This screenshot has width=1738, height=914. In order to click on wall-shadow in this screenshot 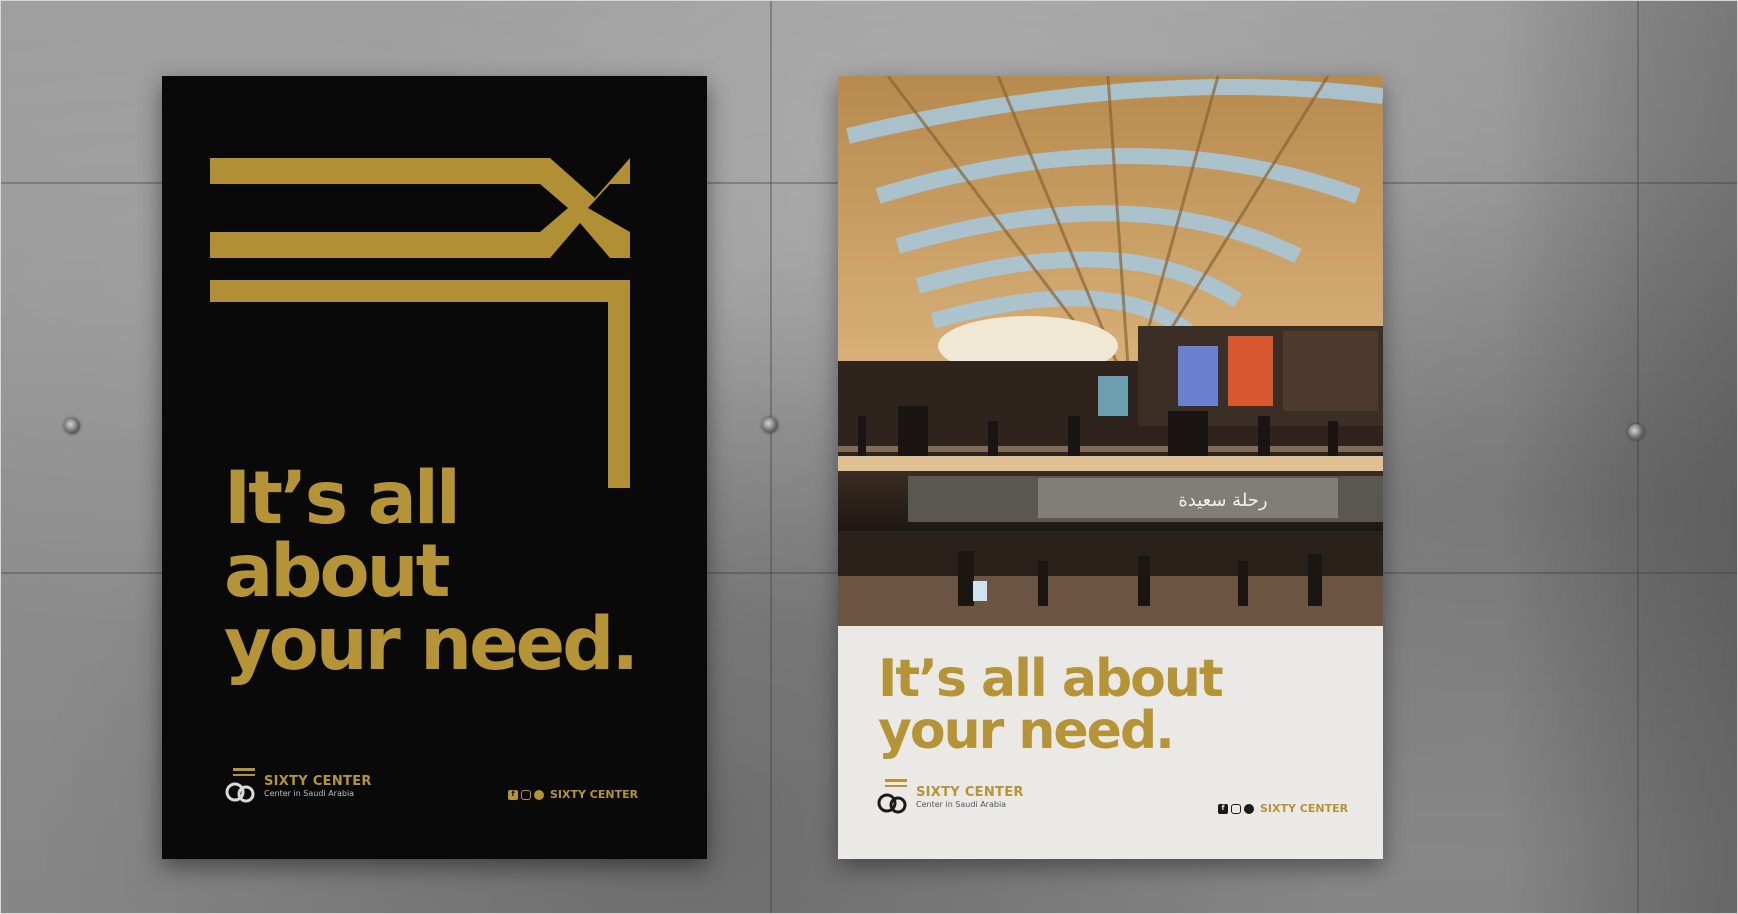, I will do `click(1619, 457)`.